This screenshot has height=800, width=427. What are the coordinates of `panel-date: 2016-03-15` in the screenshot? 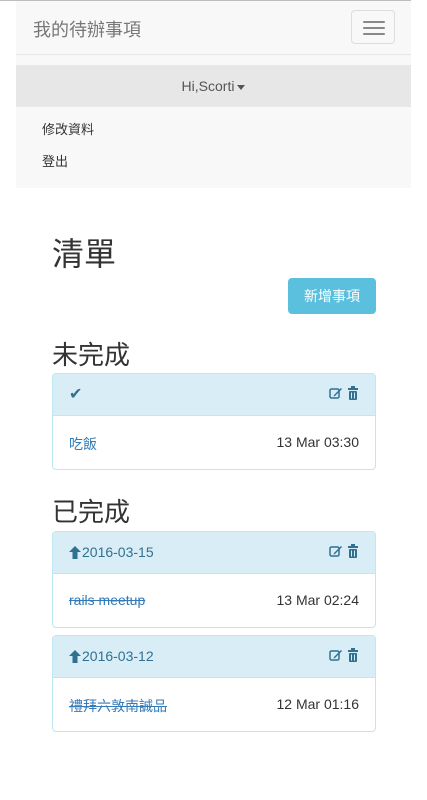 It's located at (111, 552).